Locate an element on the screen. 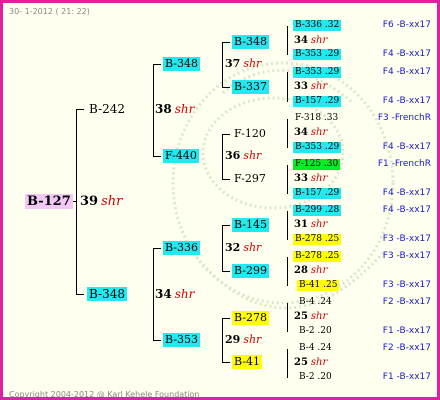 The height and width of the screenshot is (400, 440). gen2-mark: 36 shr is located at coordinates (243, 155).